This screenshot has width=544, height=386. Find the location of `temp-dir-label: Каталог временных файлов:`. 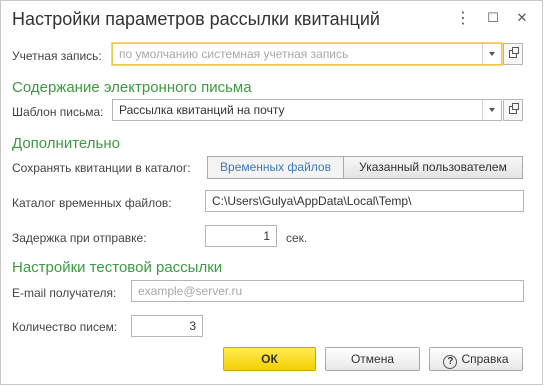

temp-dir-label: Каталог временных файлов: is located at coordinates (92, 203).